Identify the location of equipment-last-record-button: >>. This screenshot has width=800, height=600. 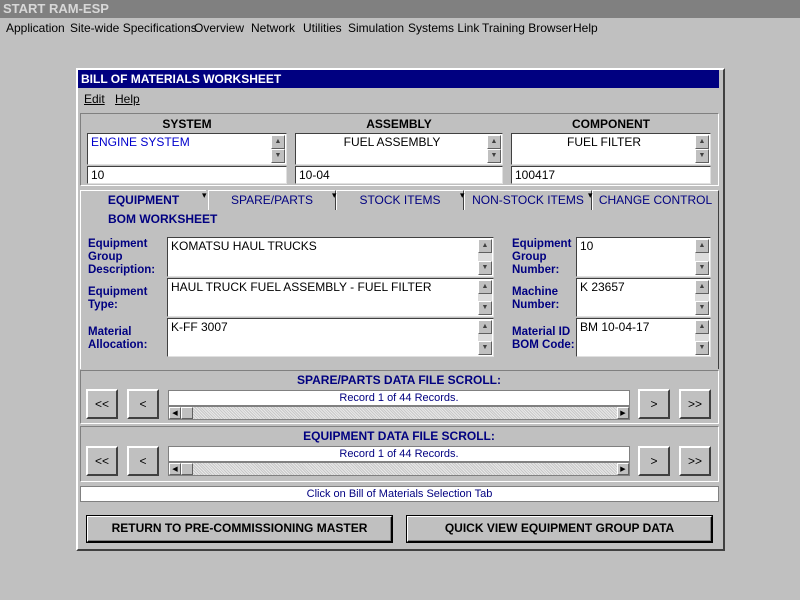
(695, 461).